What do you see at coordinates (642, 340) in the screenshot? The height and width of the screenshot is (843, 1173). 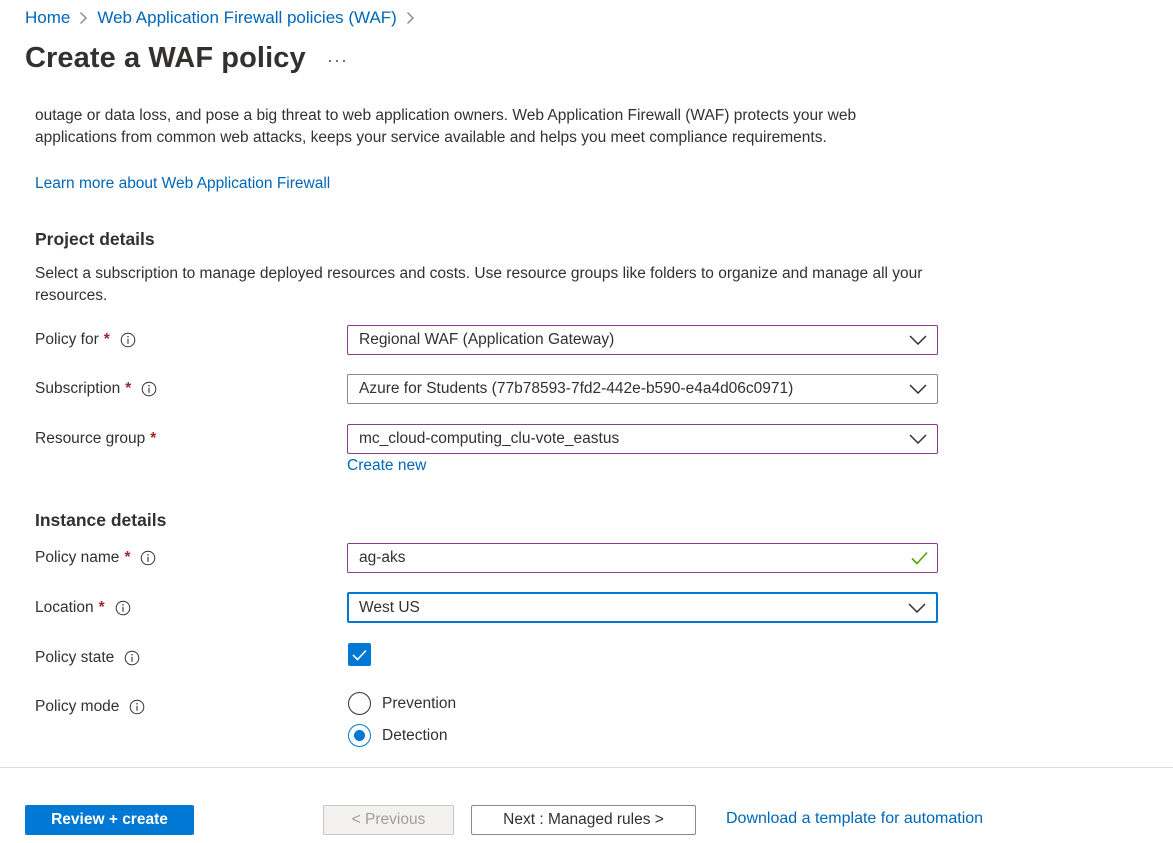 I see `policy-for-dropdown: Regional WAF (Application Gateway)` at bounding box center [642, 340].